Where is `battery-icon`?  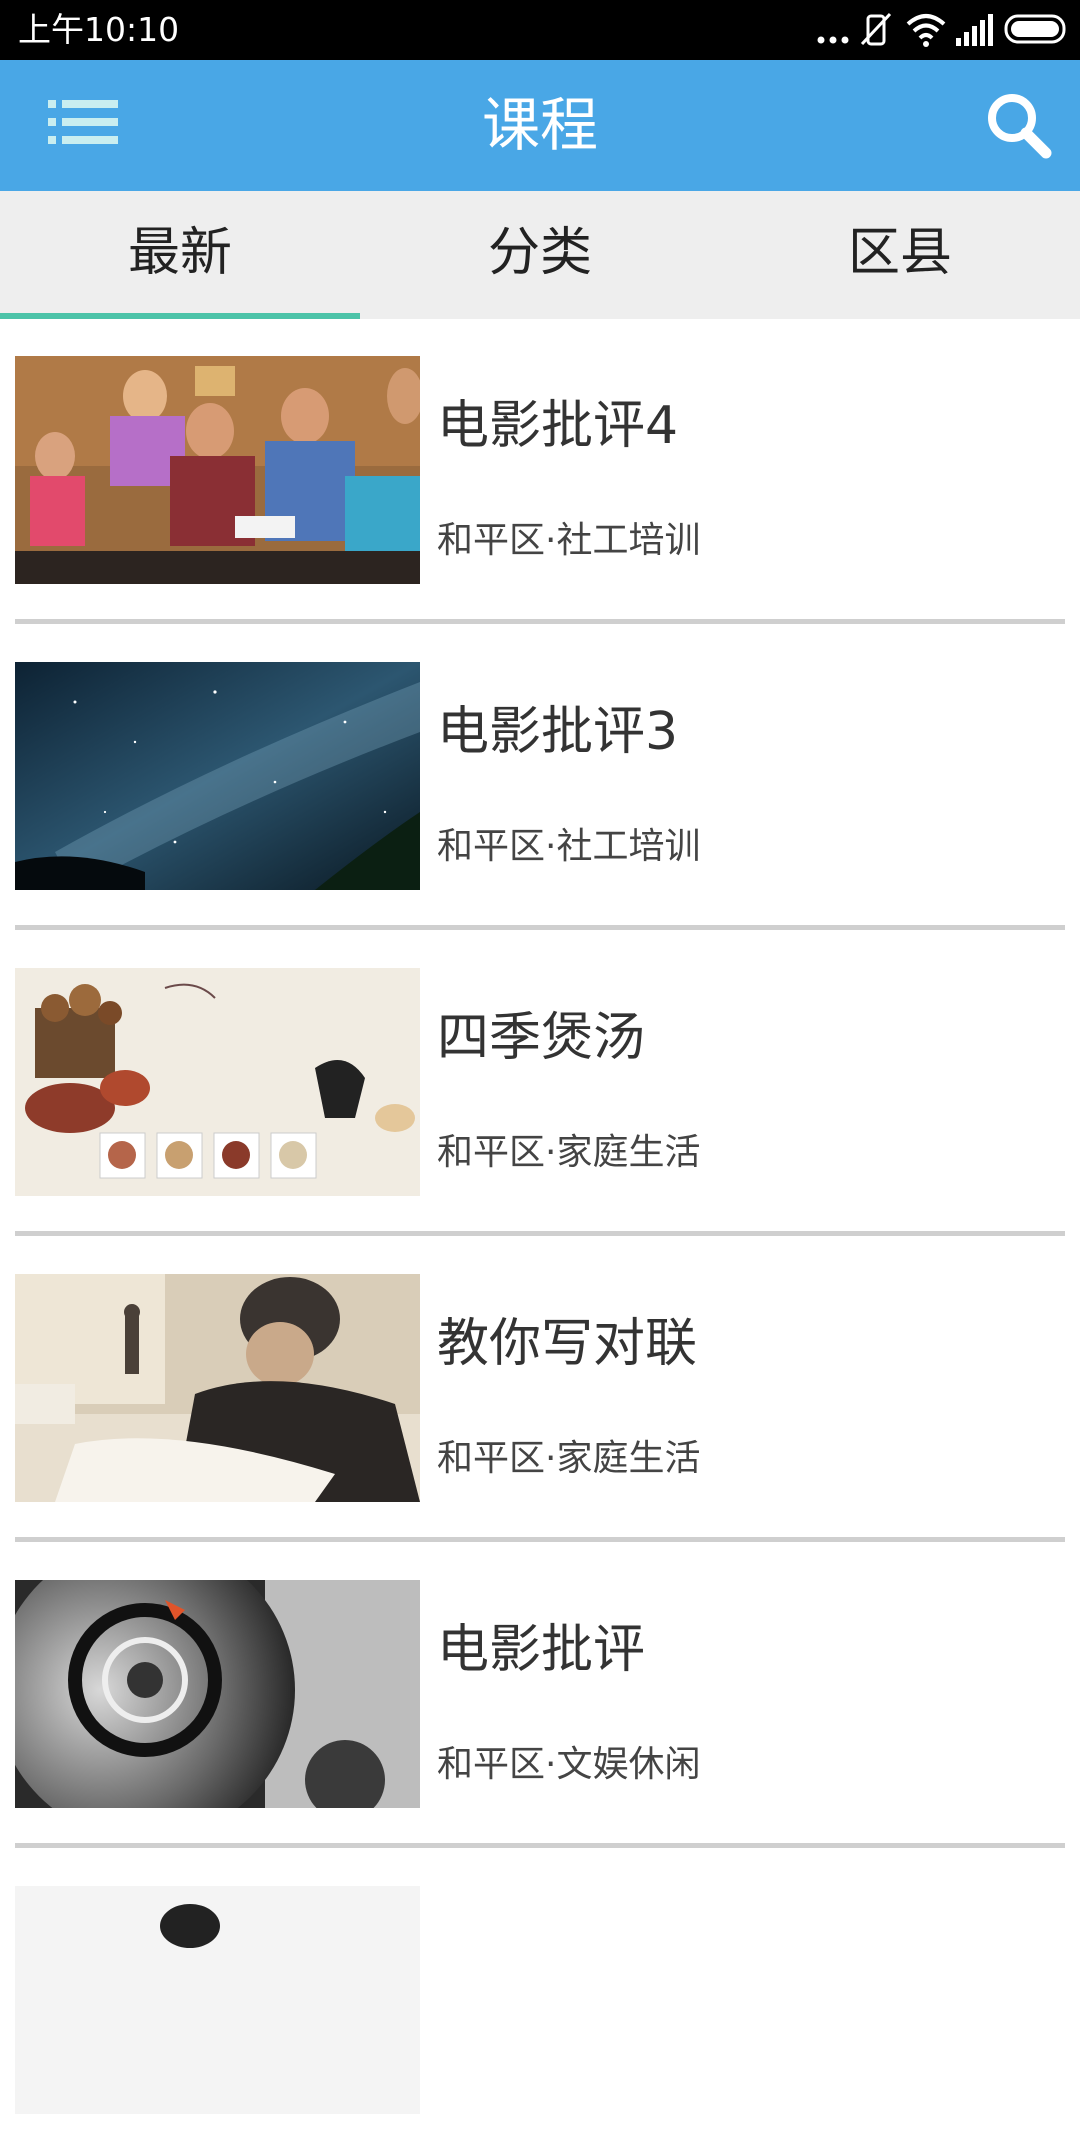 battery-icon is located at coordinates (1035, 29).